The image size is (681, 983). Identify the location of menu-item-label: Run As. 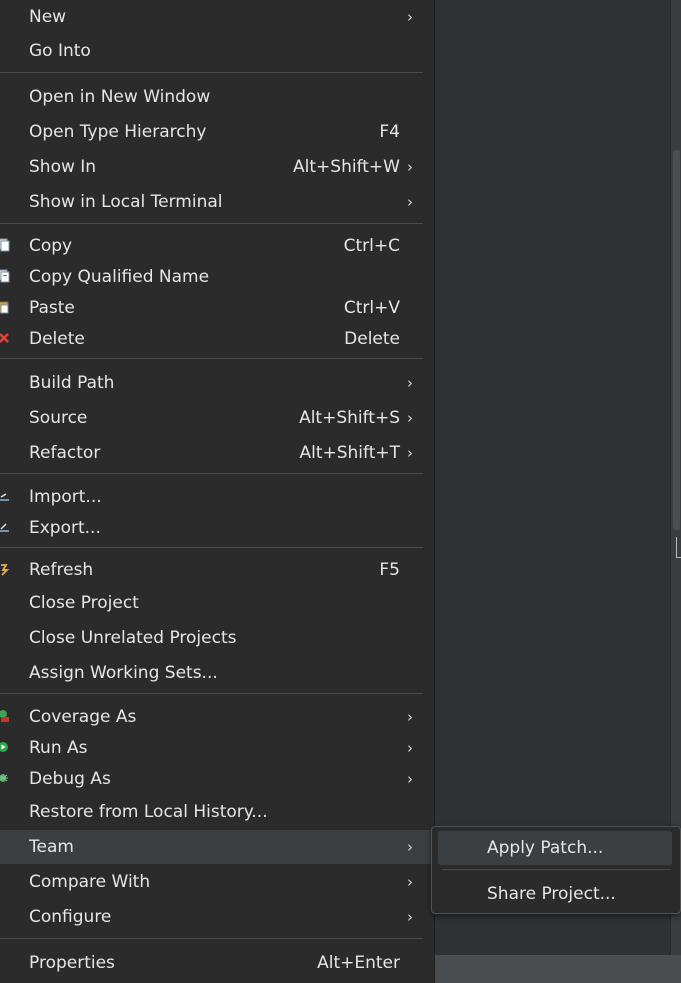
(58, 748).